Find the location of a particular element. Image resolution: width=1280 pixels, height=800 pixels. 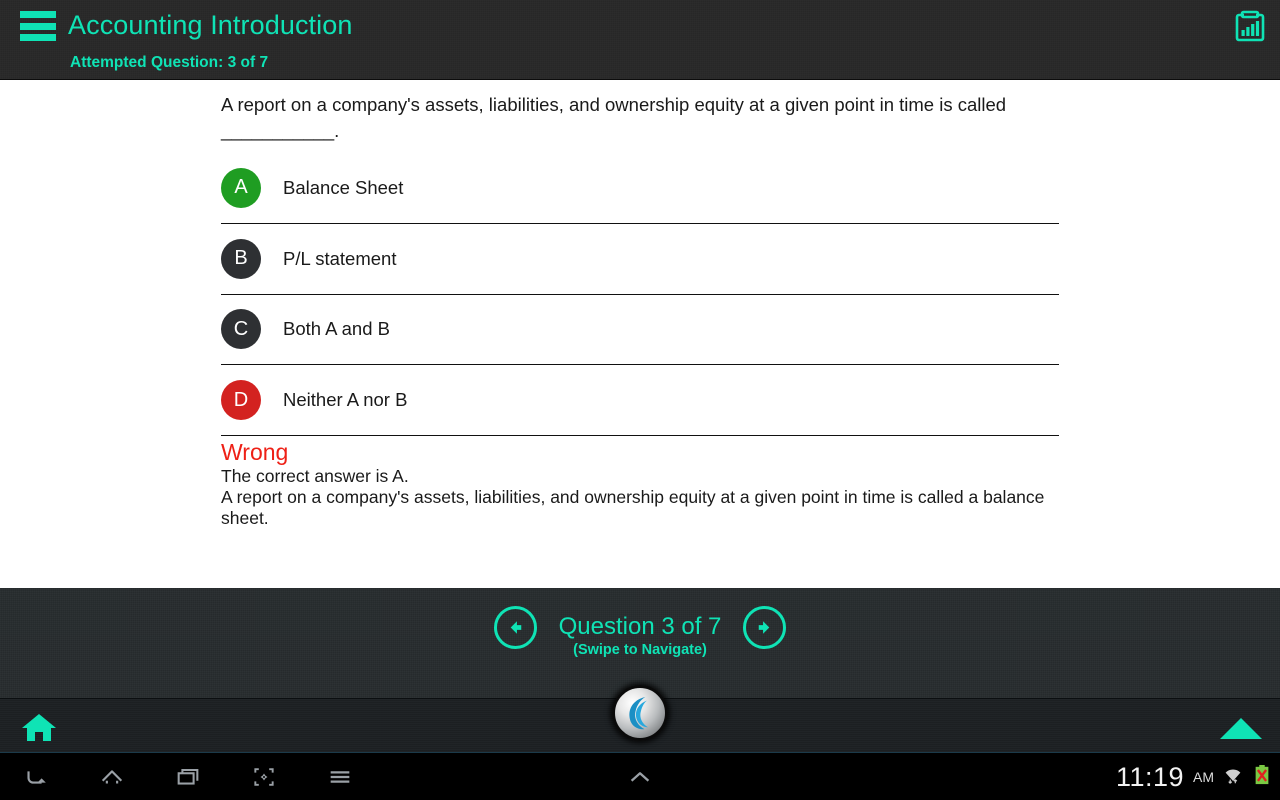

answer-option-b: B P/L statement is located at coordinates (640, 259).